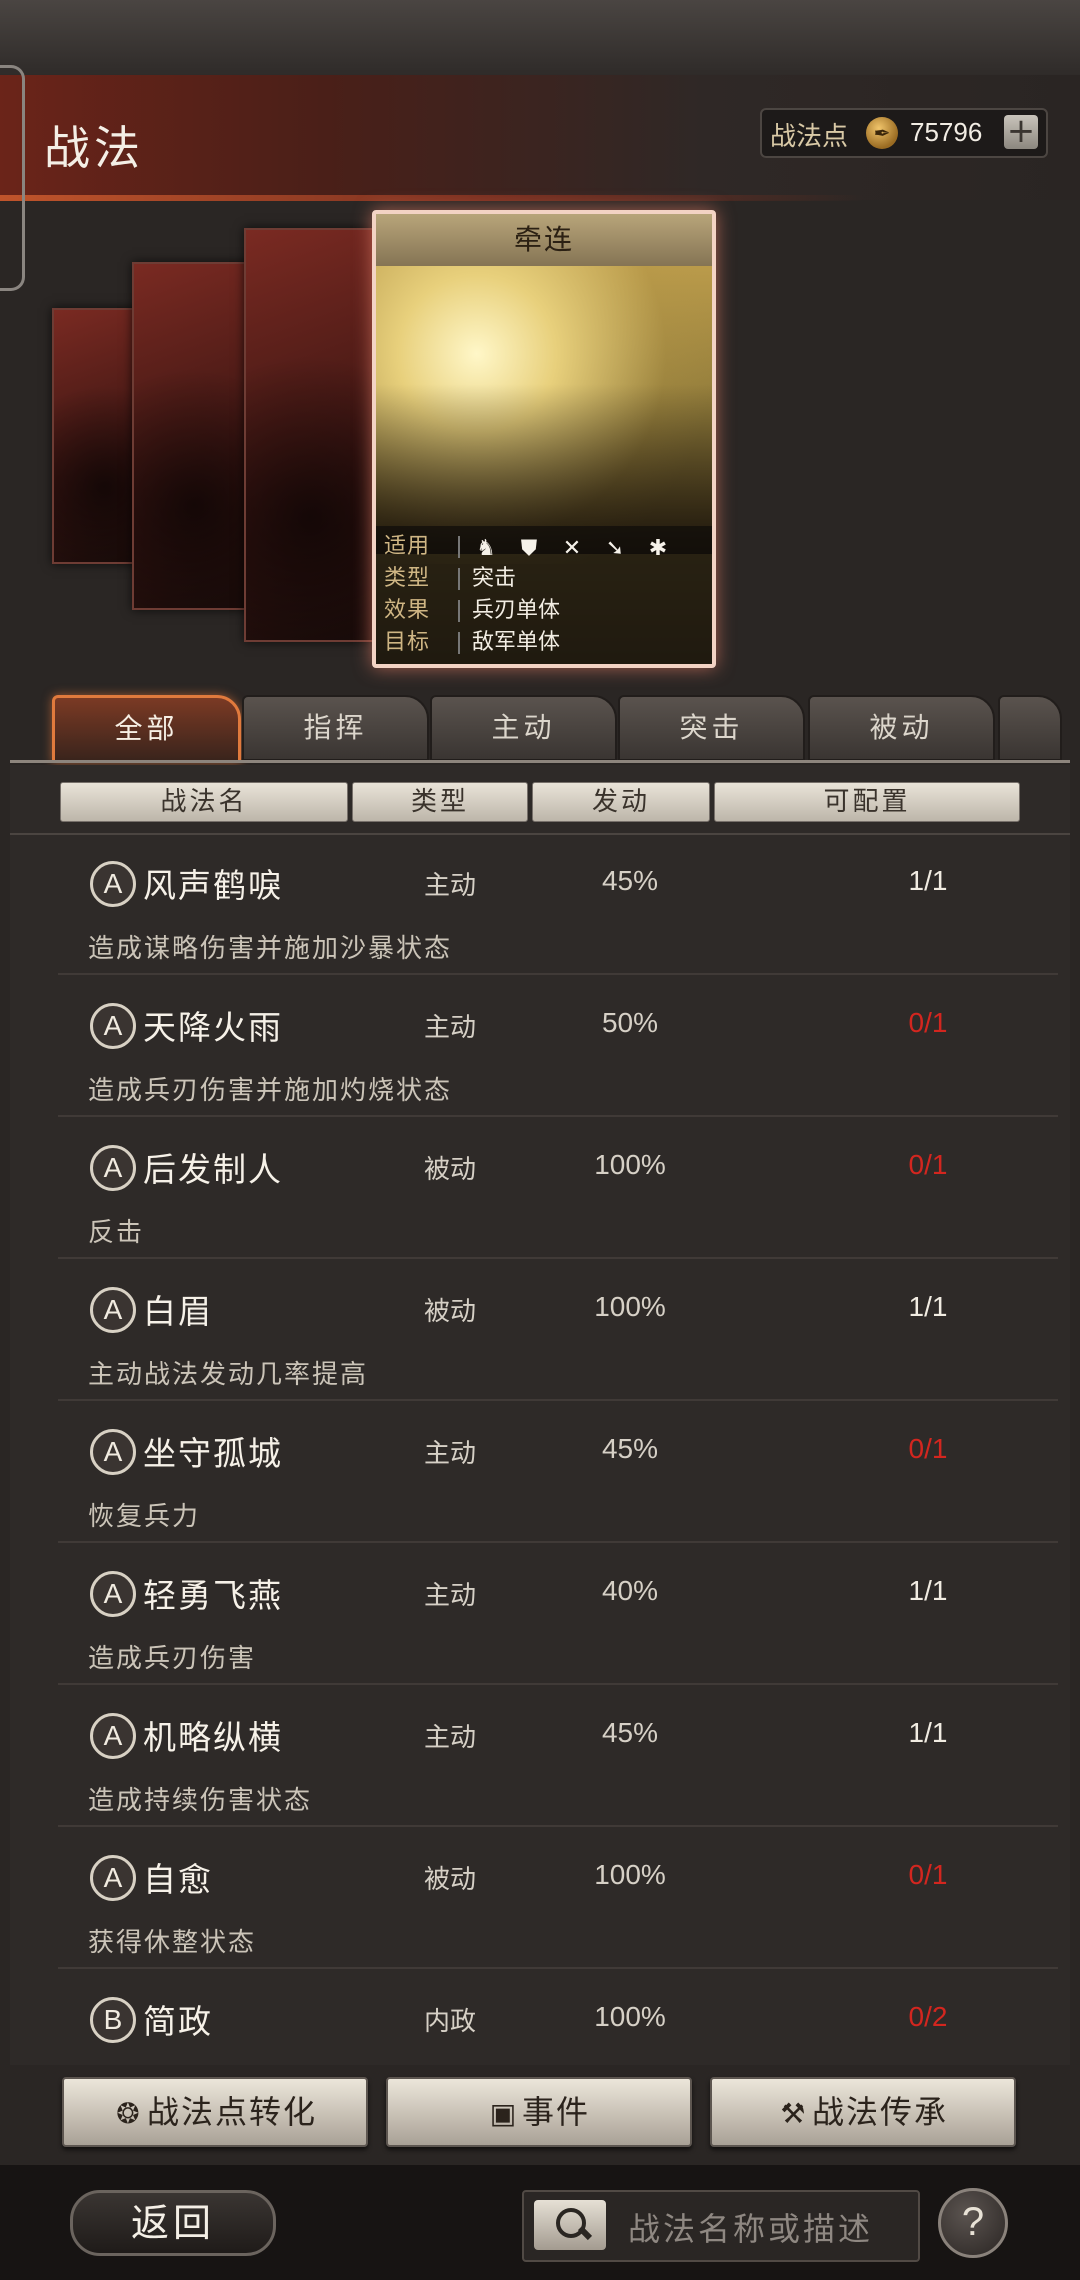  I want to click on filter-tabs: 全部 指挥 主动 突击 被动, so click(566, 730).